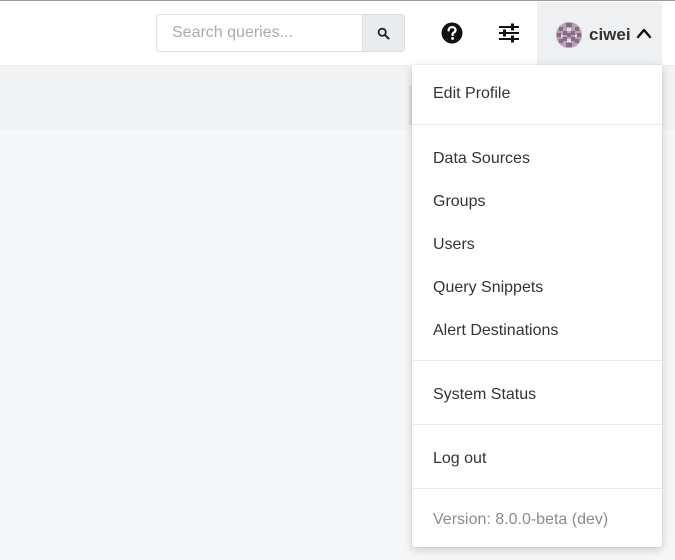  I want to click on question-circle-icon, so click(452, 33).